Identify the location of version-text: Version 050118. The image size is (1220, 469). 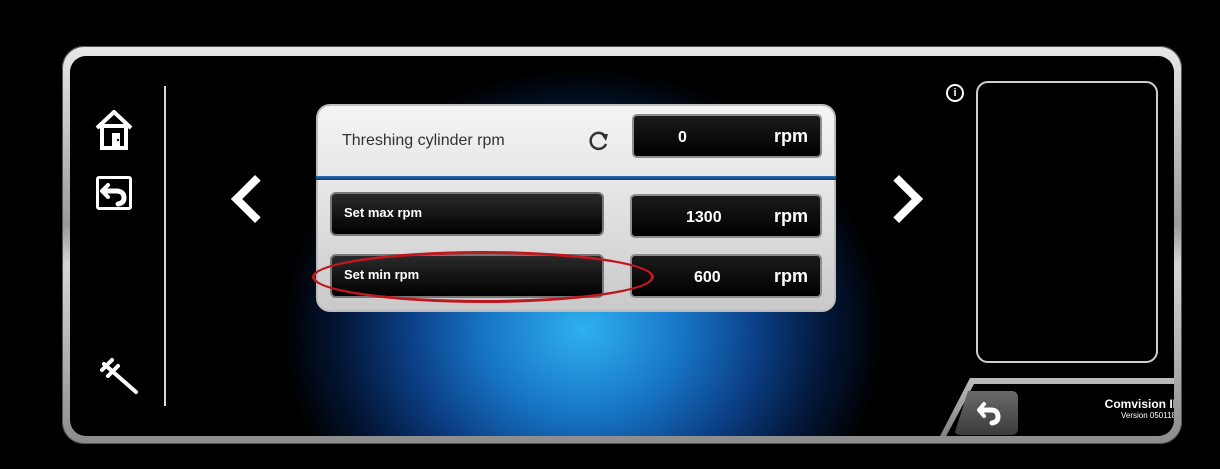
(1147, 415).